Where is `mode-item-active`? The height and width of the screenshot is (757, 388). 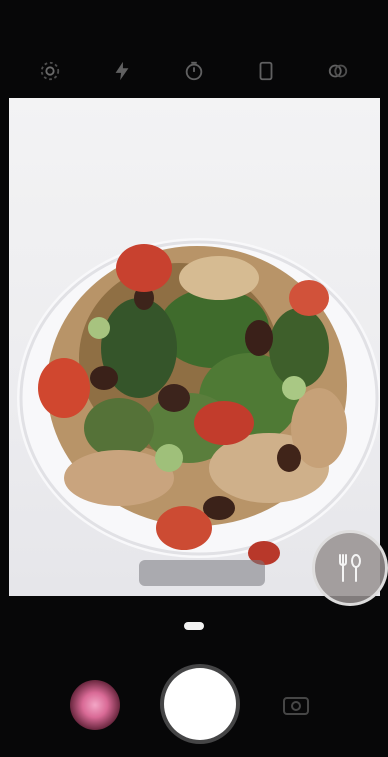 mode-item-active is located at coordinates (194, 626).